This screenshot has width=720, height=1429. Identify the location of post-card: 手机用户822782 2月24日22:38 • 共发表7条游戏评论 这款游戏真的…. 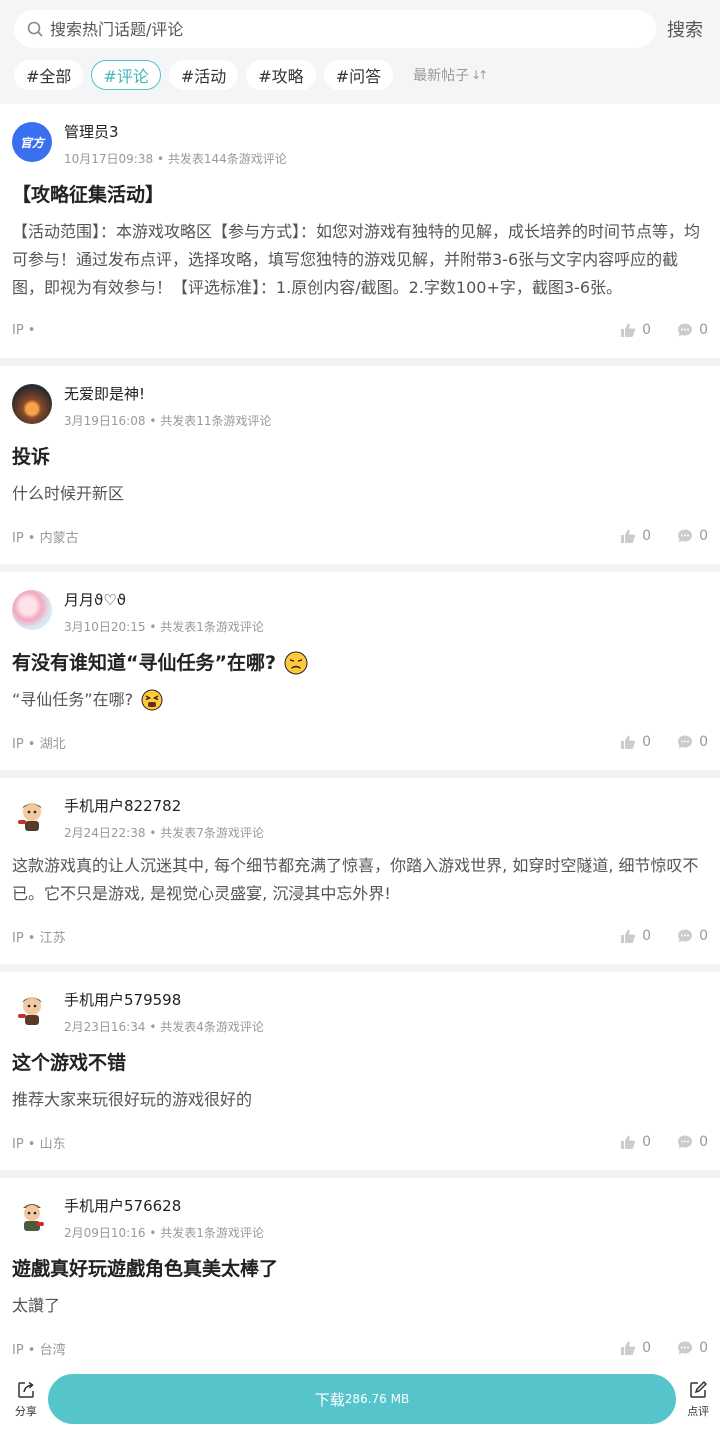
(360, 871).